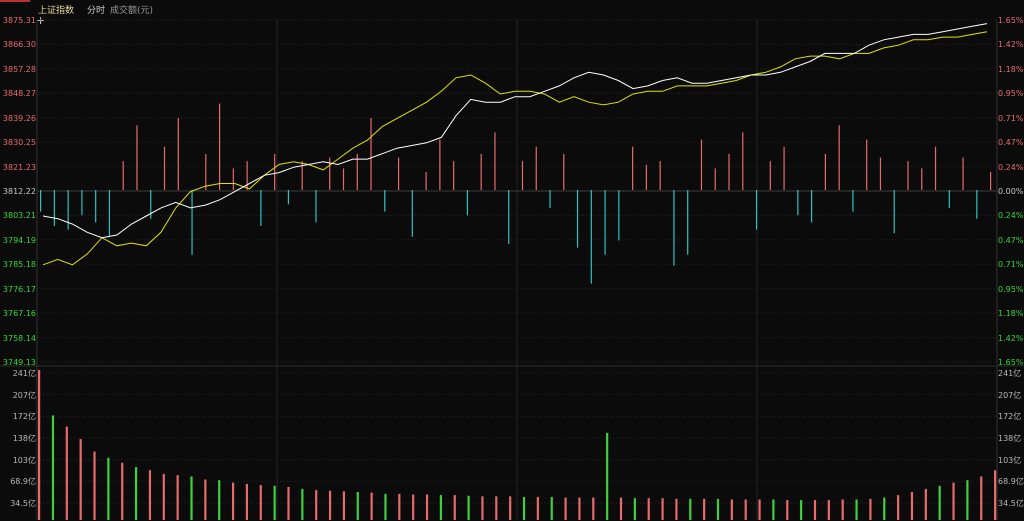 Image resolution: width=1024 pixels, height=521 pixels. Describe the element at coordinates (1011, 20) in the screenshot. I see `percent-tick-label: 1.65%` at that location.